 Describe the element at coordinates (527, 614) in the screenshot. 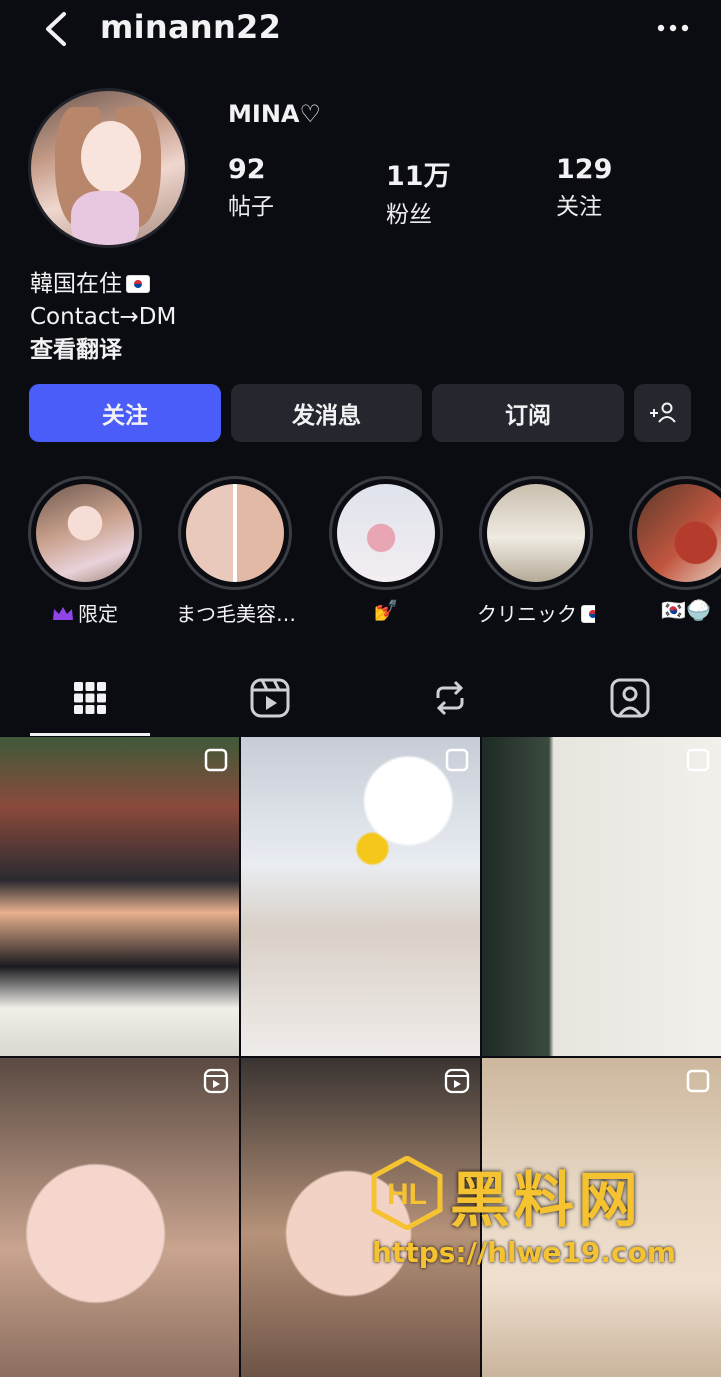

I see `highlight-label: クリニック` at that location.